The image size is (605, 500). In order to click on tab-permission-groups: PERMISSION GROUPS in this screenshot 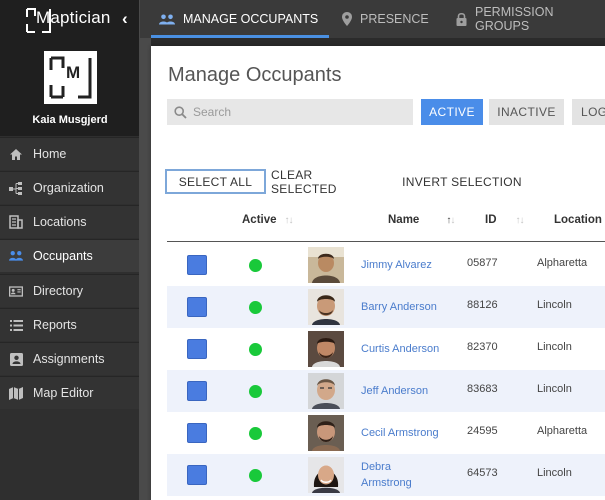, I will do `click(530, 19)`.